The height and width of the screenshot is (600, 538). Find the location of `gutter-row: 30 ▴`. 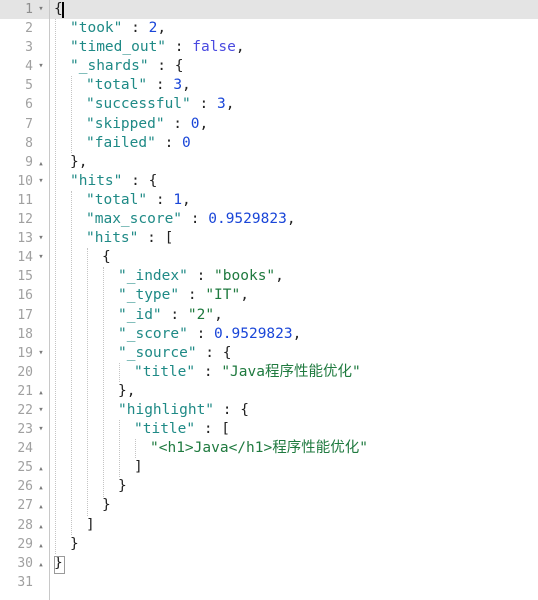

gutter-row: 30 ▴ is located at coordinates (24, 563).